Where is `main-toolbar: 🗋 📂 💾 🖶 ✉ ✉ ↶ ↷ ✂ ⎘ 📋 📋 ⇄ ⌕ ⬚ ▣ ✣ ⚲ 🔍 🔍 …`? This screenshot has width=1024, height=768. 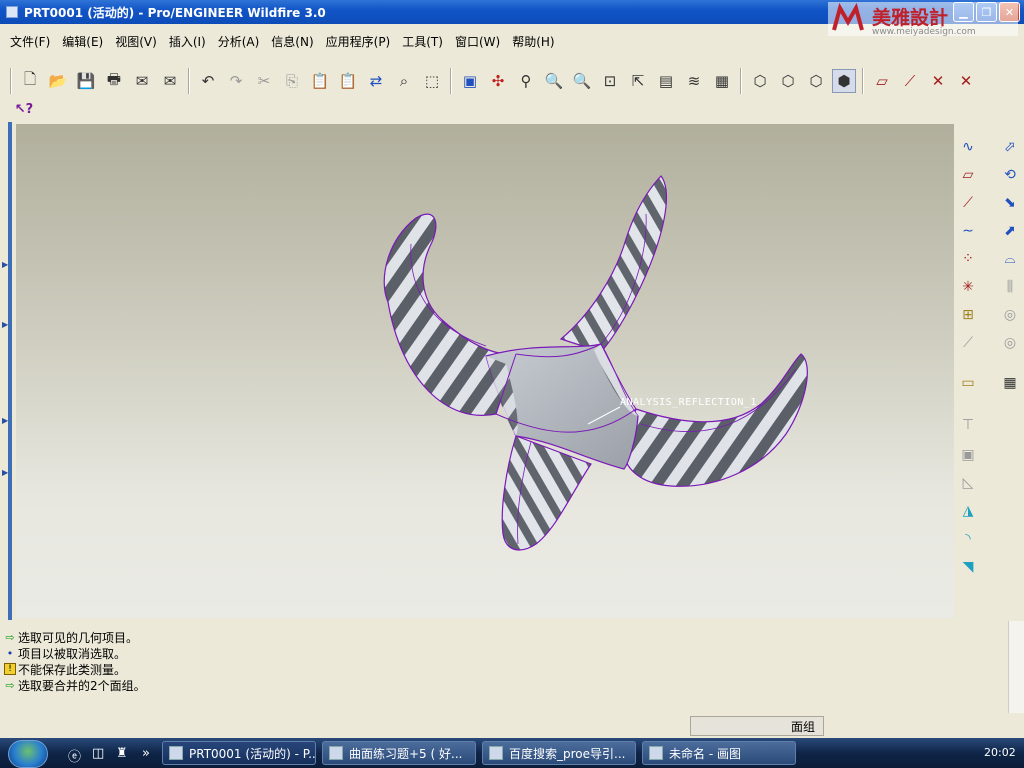
main-toolbar: 🗋 📂 💾 🖶 ✉ ✉ ↶ ↷ ✂ ⎘ 📋 📋 ⇄ ⌕ ⬚ ▣ ✣ ⚲ 🔍 🔍 … is located at coordinates (512, 81).